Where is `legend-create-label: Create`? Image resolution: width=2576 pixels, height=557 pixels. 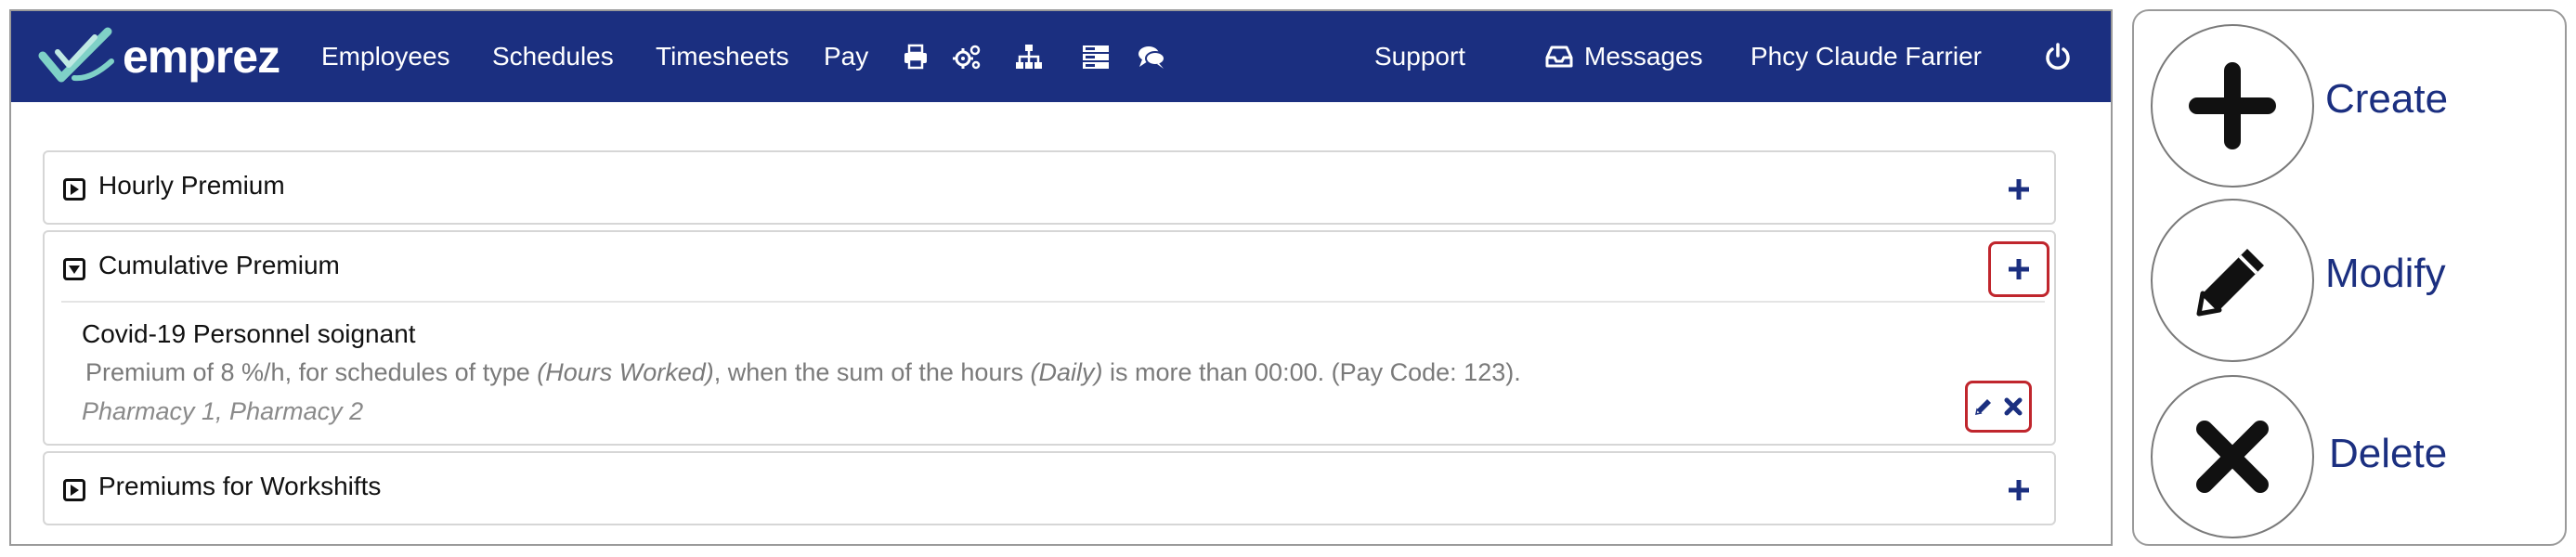 legend-create-label: Create is located at coordinates (2387, 99).